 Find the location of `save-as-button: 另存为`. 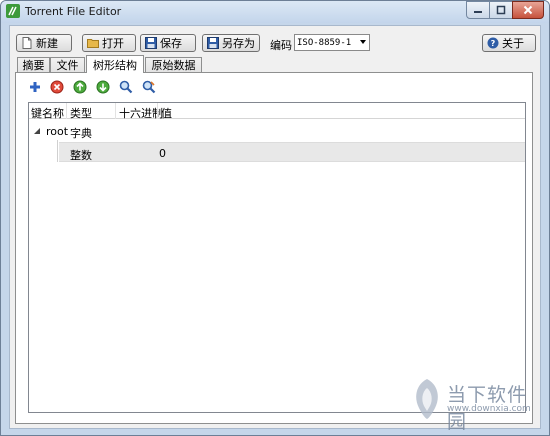

save-as-button: 另存为 is located at coordinates (231, 43).